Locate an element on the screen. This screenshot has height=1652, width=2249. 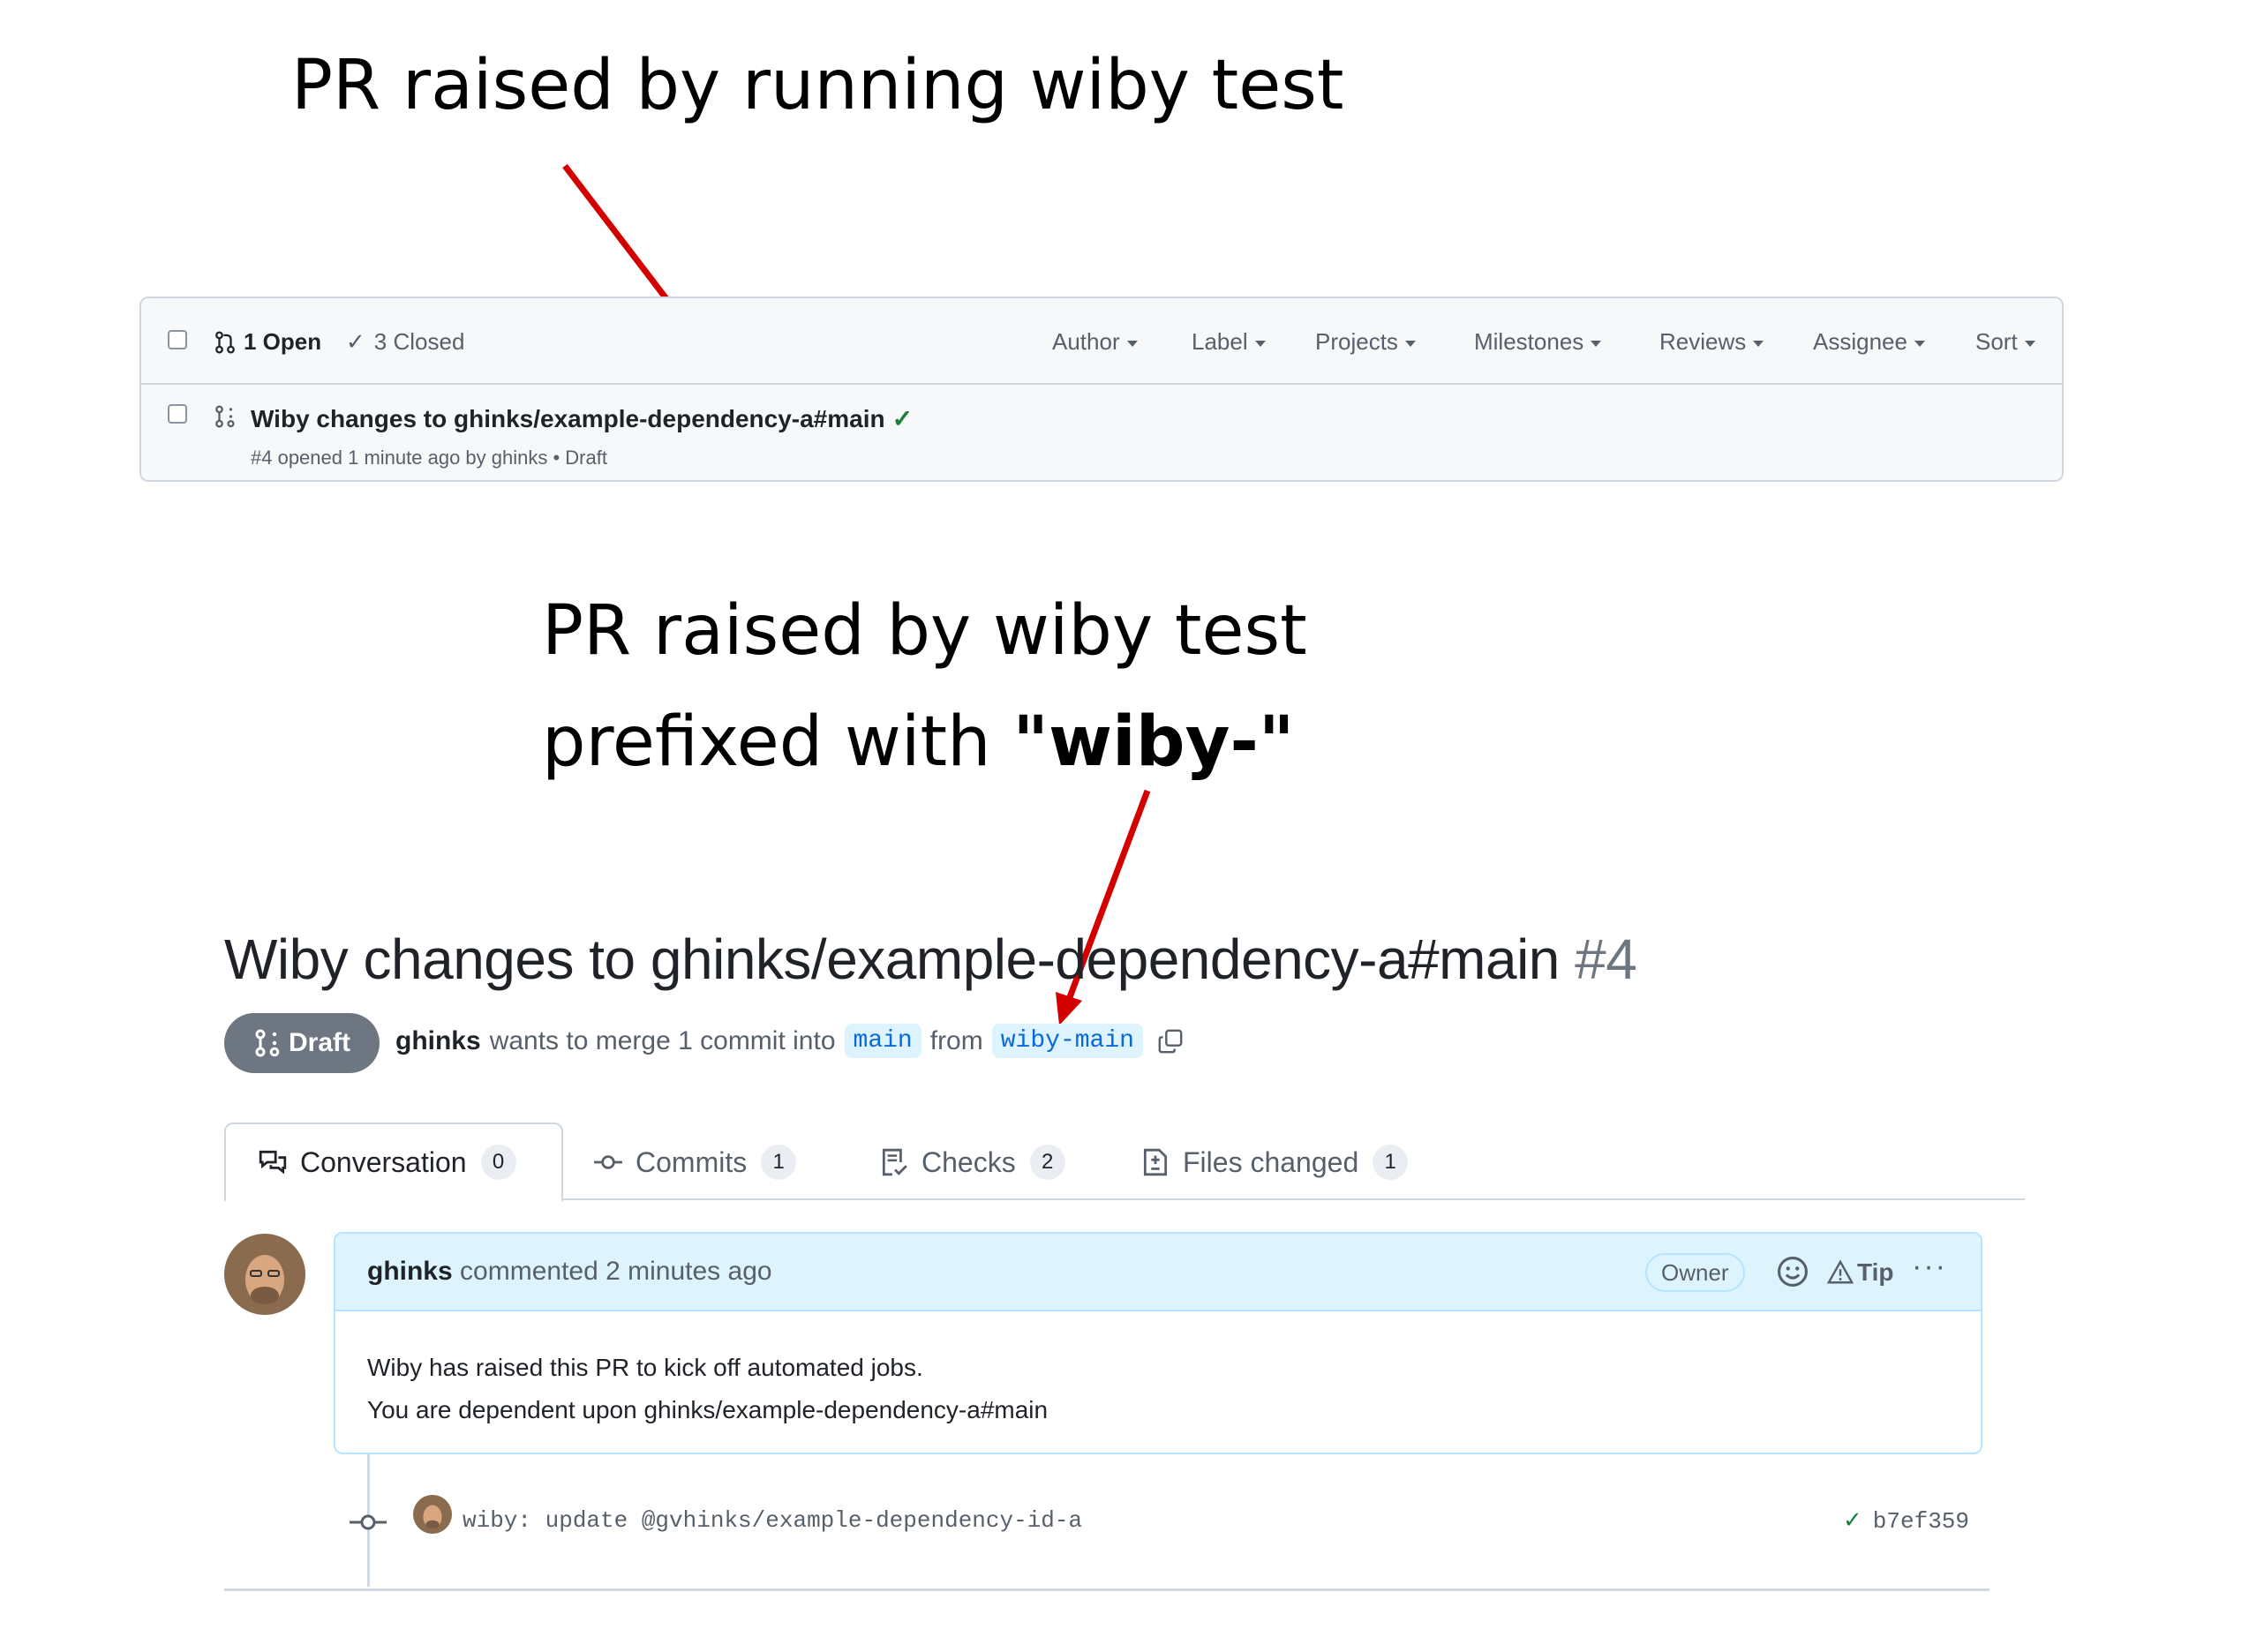
filter-reviews-label: Reviews is located at coordinates (1703, 341).